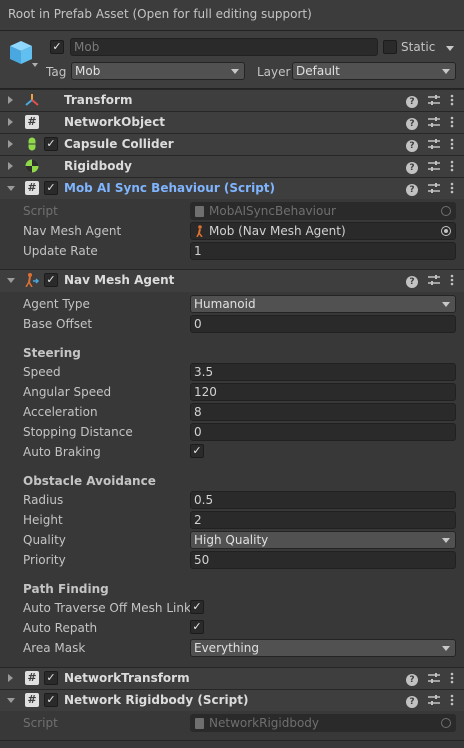 Image resolution: width=464 pixels, height=748 pixels. Describe the element at coordinates (323, 723) in the screenshot. I see `script-field: NetworkRigidbody` at that location.